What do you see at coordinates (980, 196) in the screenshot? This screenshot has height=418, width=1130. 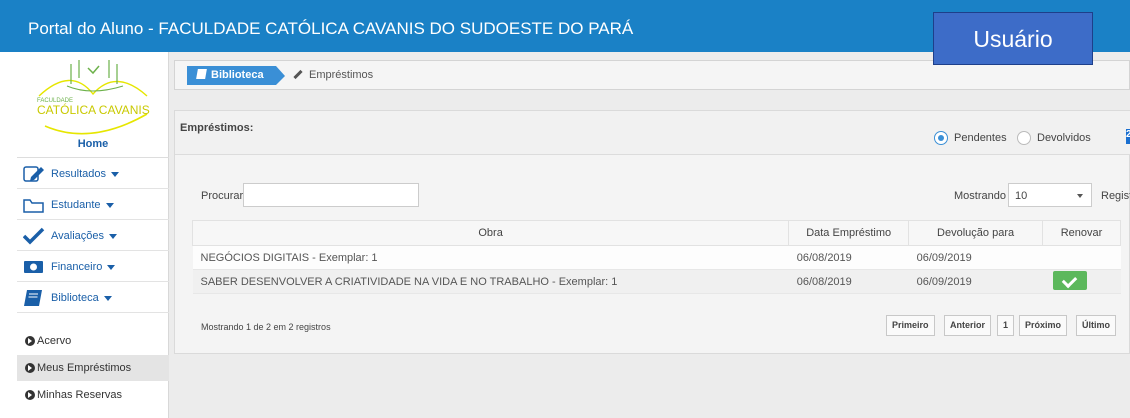 I see `show-label: Mostrando` at bounding box center [980, 196].